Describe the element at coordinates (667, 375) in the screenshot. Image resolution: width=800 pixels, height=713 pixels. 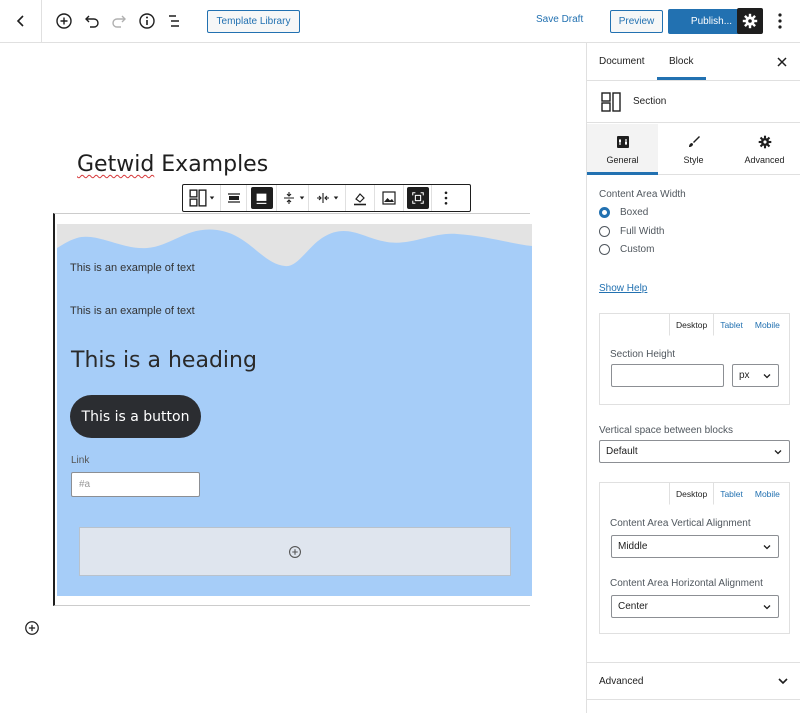
I see `section-height-input` at that location.